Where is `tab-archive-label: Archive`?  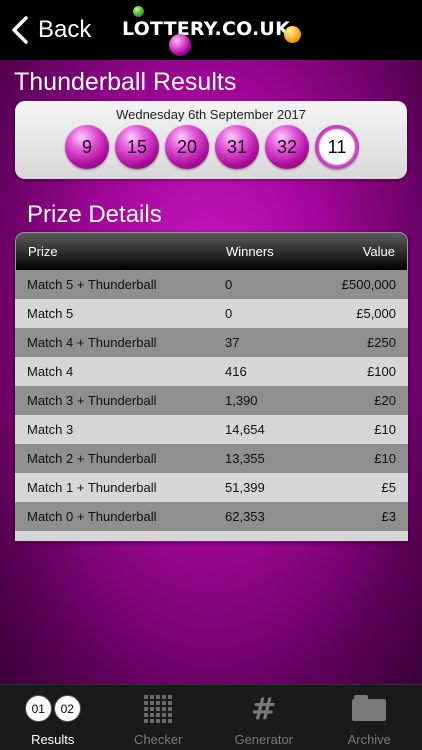
tab-archive-label: Archive is located at coordinates (369, 739).